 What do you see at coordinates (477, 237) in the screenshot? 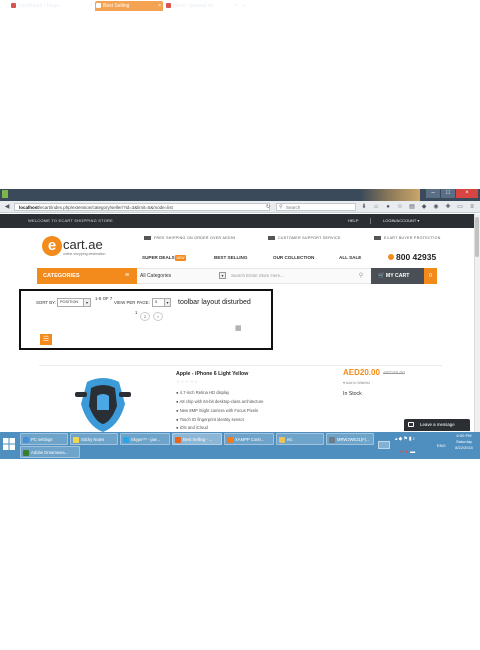
I see `scrollbar-thumb` at bounding box center [477, 237].